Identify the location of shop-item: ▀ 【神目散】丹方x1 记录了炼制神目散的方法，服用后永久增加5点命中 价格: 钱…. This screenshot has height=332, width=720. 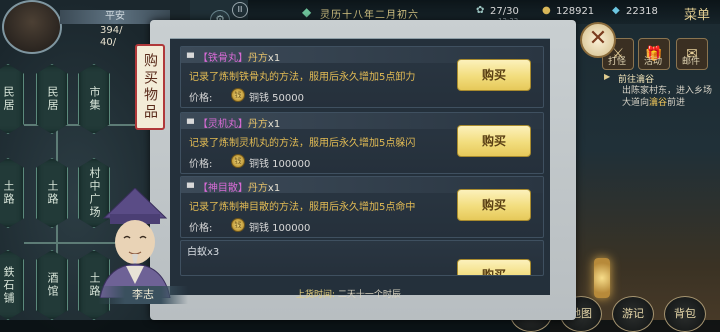
(362, 207).